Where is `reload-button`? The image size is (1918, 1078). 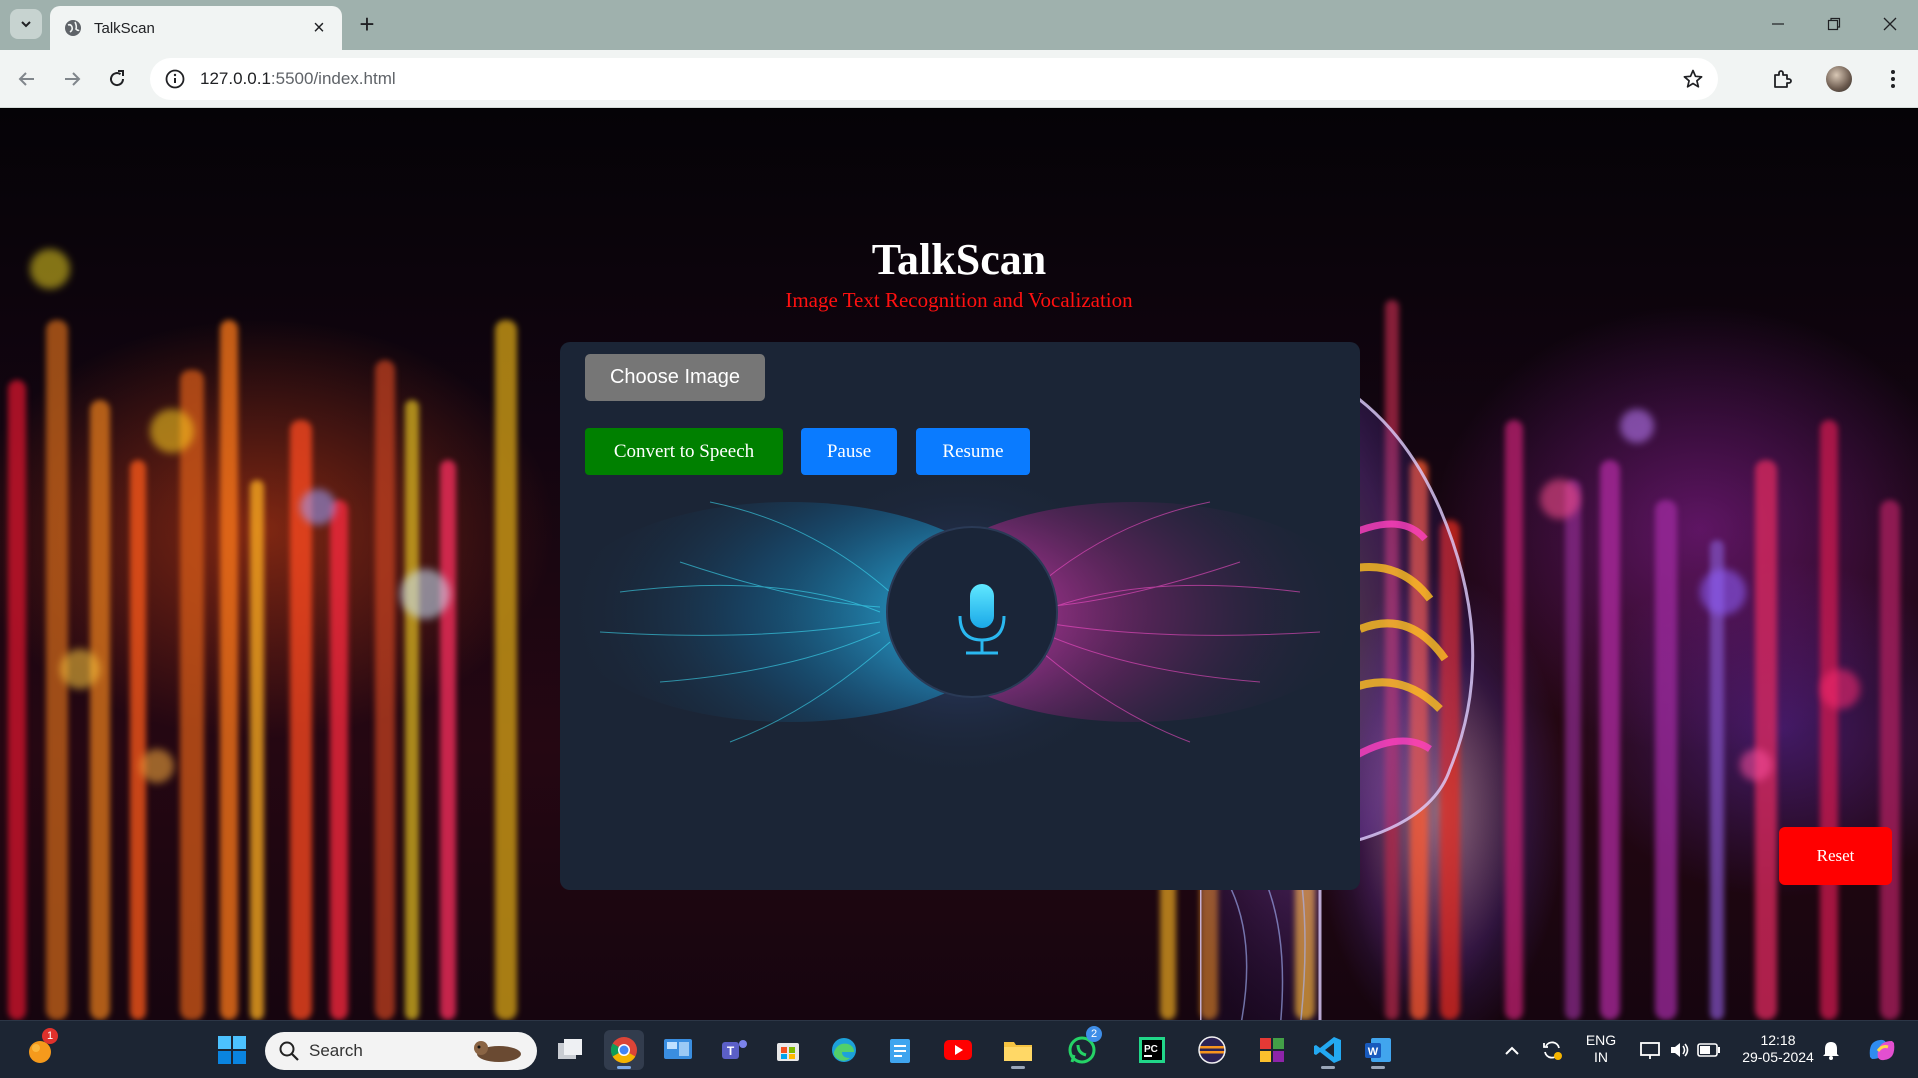
reload-button is located at coordinates (117, 79).